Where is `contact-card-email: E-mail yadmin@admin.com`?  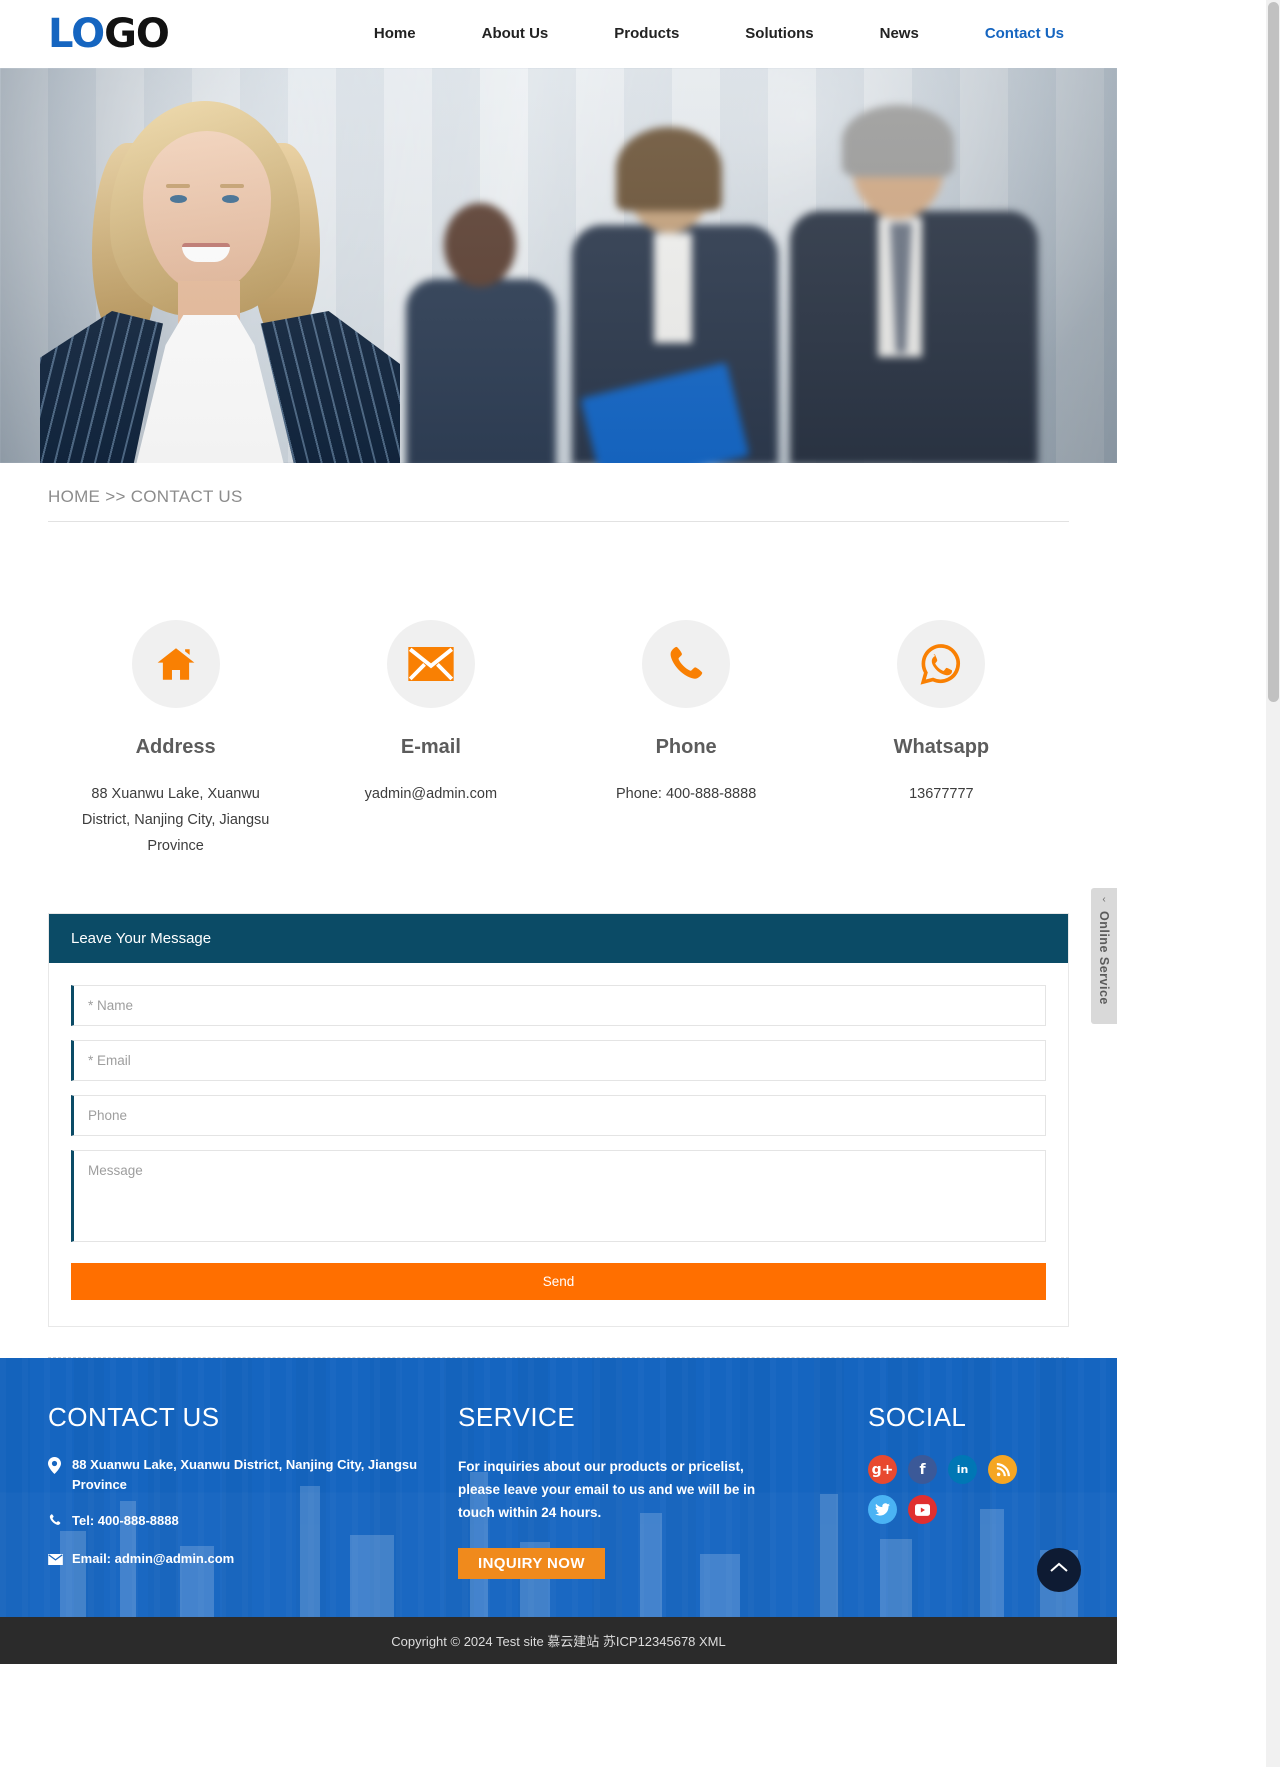
contact-card-email: E-mail yadmin@admin.com is located at coordinates (430, 739).